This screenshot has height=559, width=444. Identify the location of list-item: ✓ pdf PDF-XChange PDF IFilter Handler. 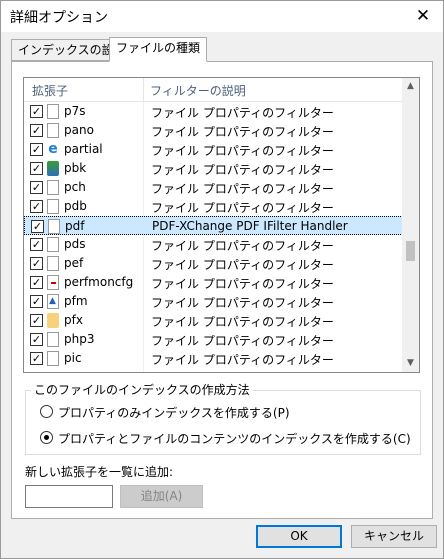
(213, 225).